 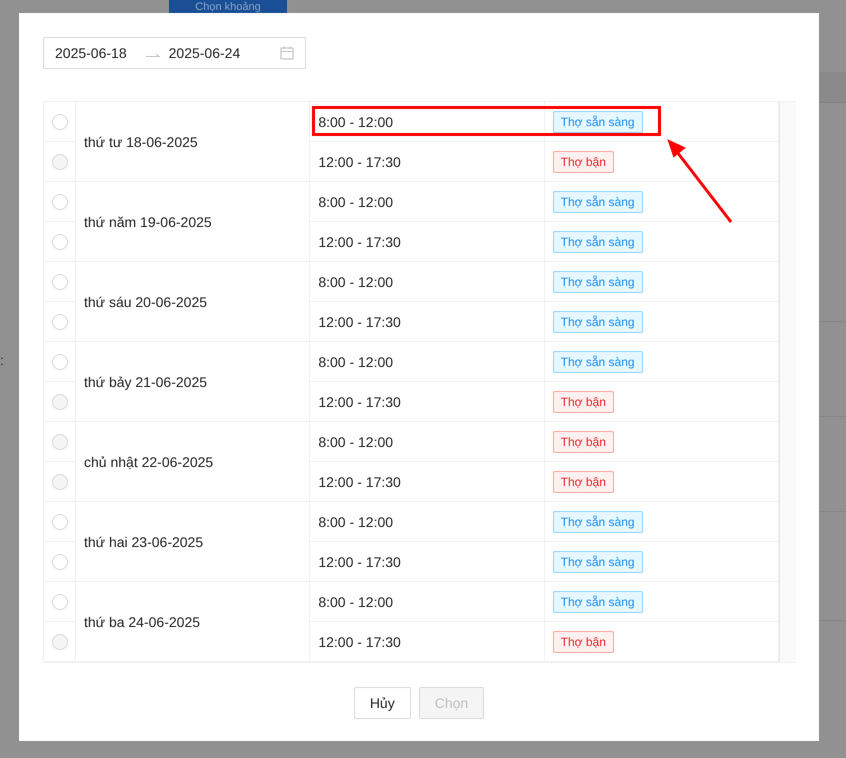 I want to click on date-cell: thứ tư 18-06-2025, so click(x=141, y=142).